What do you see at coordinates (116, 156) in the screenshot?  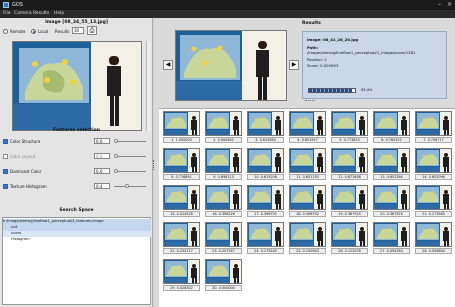 I see `slider-knob-color-layout` at bounding box center [116, 156].